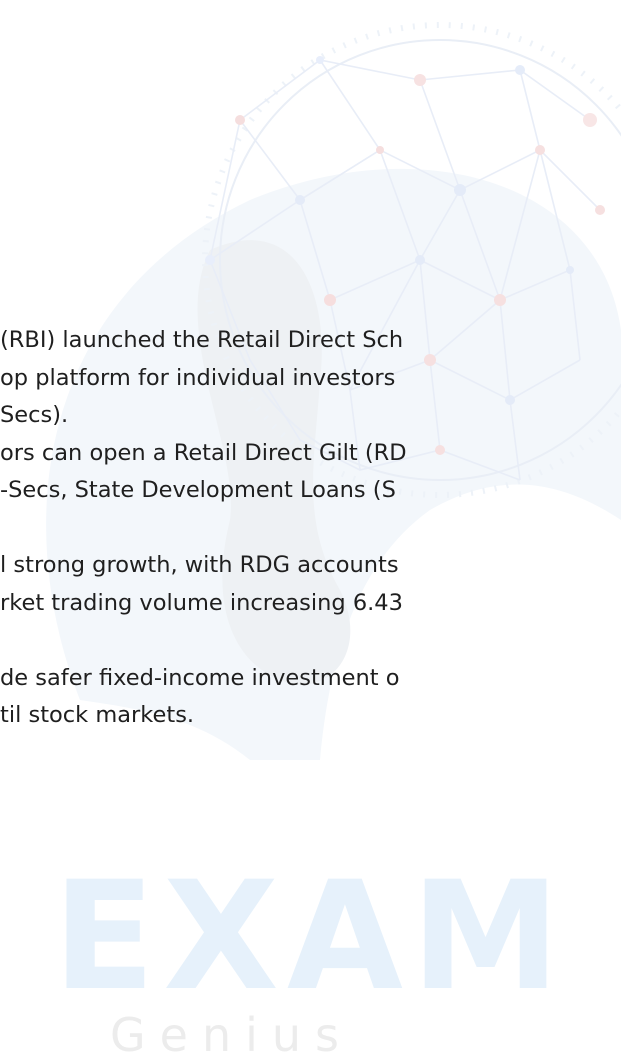 The width and height of the screenshot is (621, 1062). Describe the element at coordinates (34, 415) in the screenshot. I see `text-line: Secs).` at that location.